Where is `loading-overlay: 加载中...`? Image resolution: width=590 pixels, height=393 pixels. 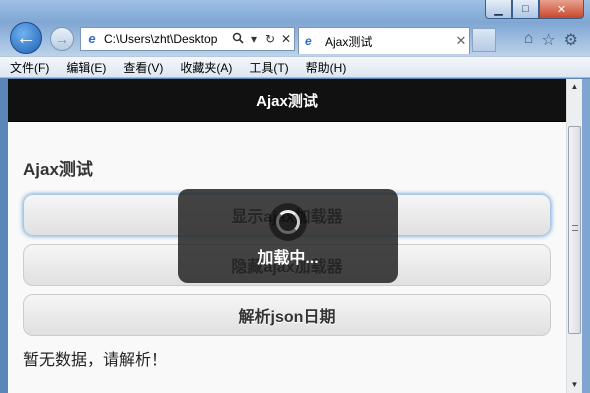
loading-overlay: 加载中... is located at coordinates (288, 236).